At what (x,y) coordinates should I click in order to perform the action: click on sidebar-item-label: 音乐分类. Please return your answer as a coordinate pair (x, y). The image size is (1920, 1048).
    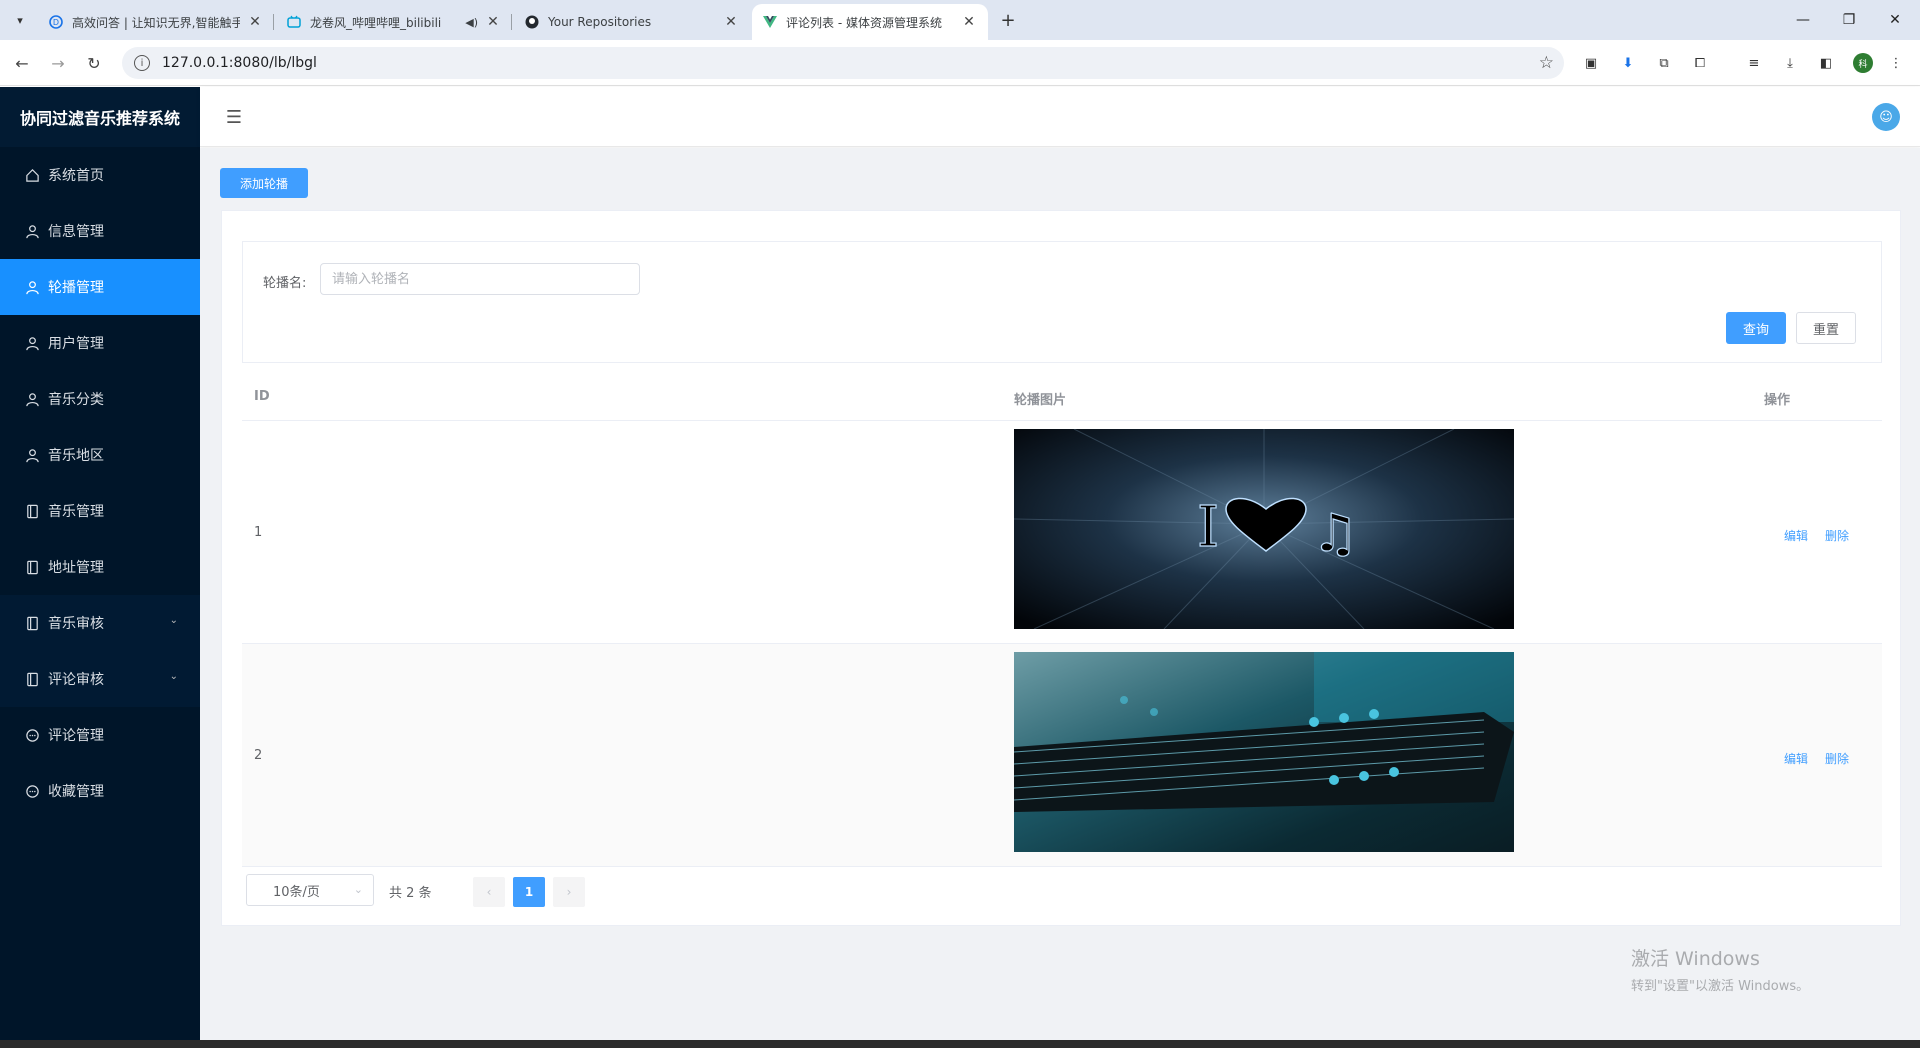
    Looking at the image, I should click on (76, 400).